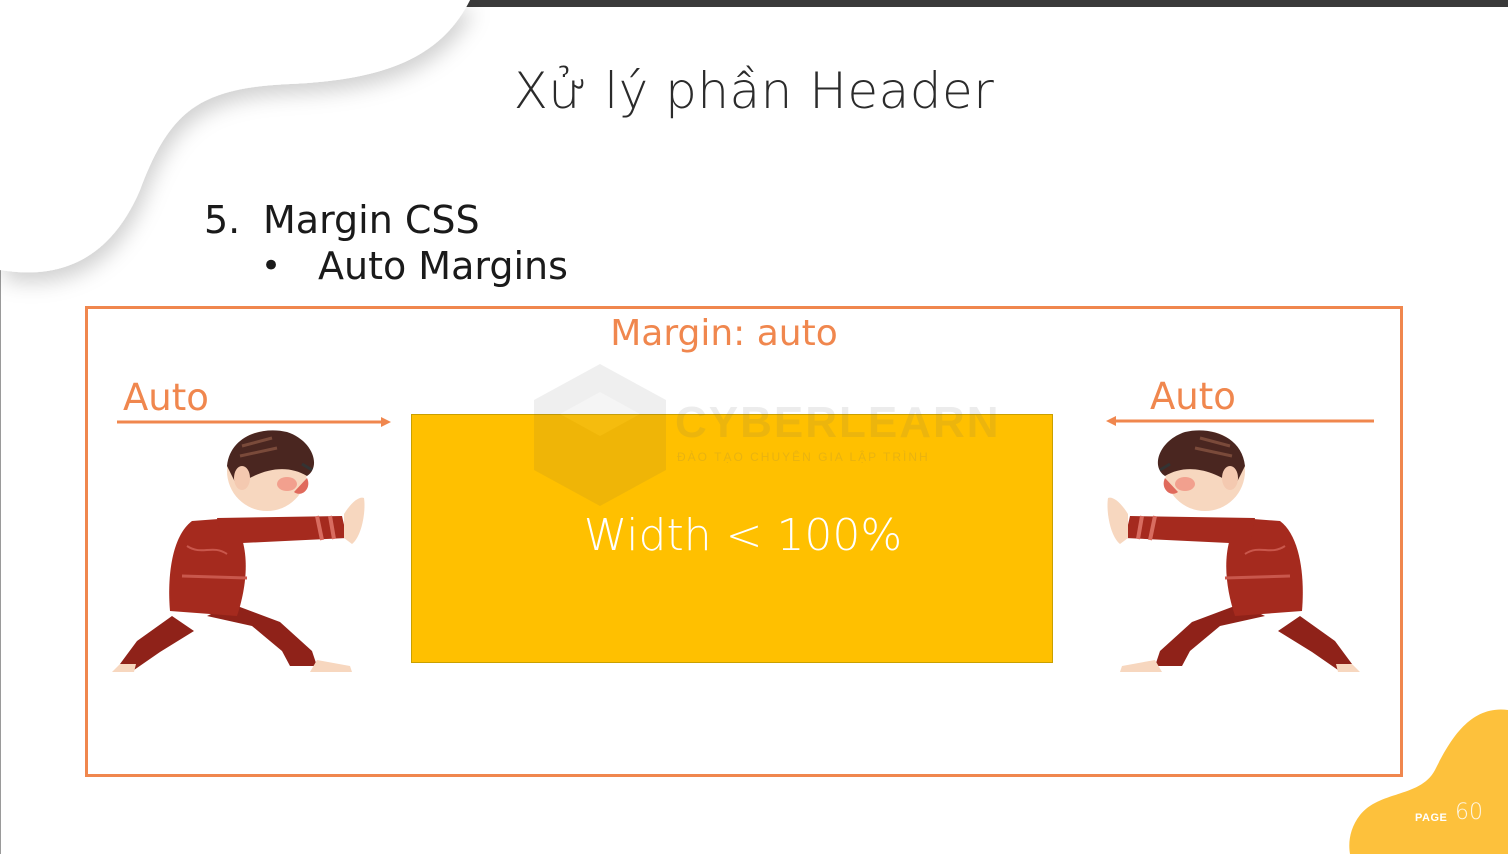 The image size is (1508, 854). What do you see at coordinates (1193, 396) in the screenshot?
I see `right-auto-label: Auto` at bounding box center [1193, 396].